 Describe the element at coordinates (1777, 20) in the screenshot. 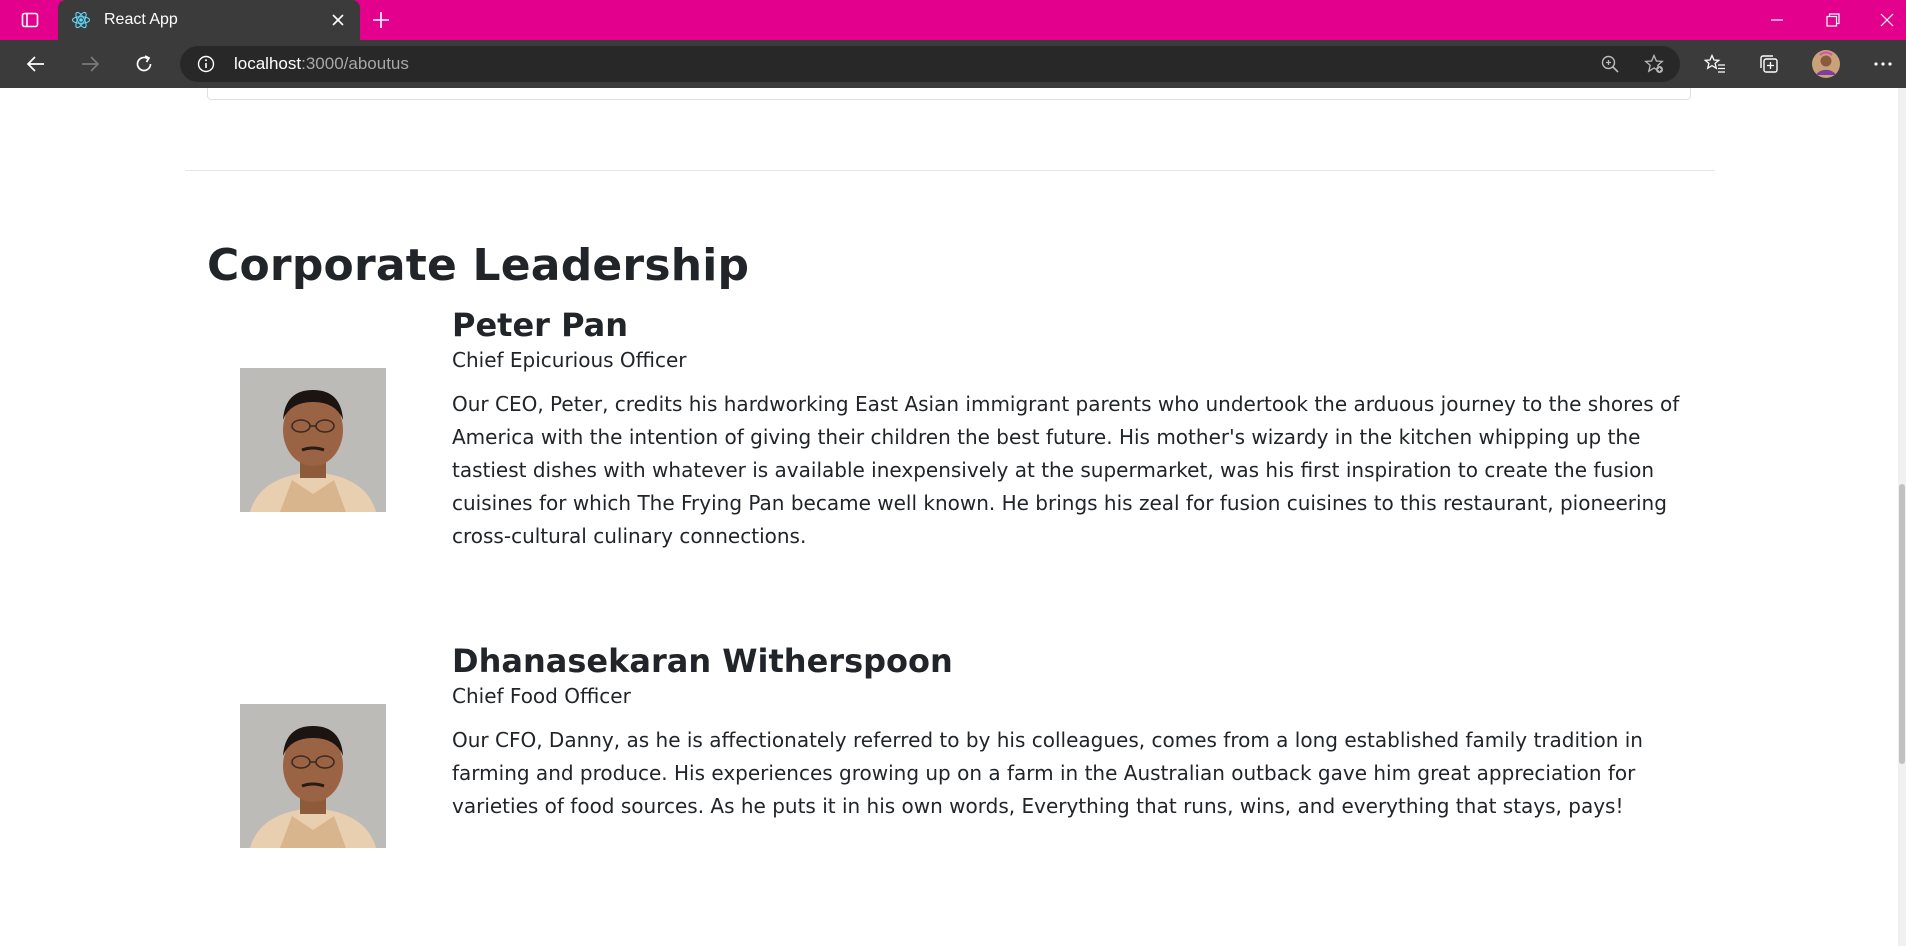

I see `minimize-icon` at that location.